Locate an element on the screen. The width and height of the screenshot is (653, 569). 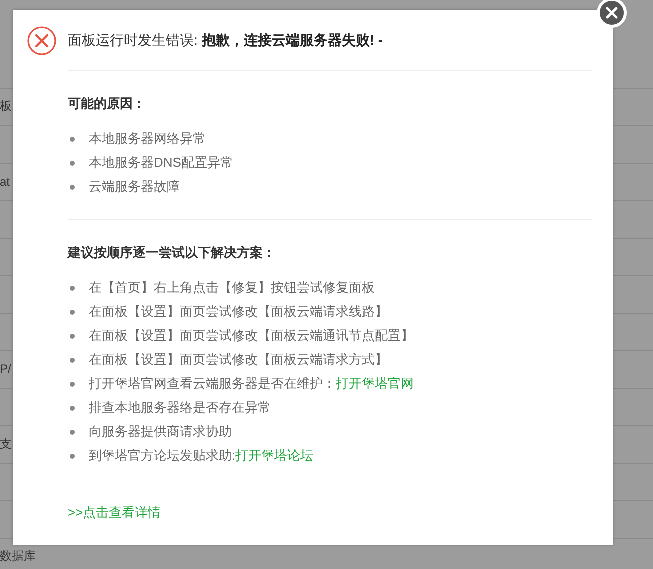
list-item-text: 本地服务器DNS配置异常 is located at coordinates (161, 163).